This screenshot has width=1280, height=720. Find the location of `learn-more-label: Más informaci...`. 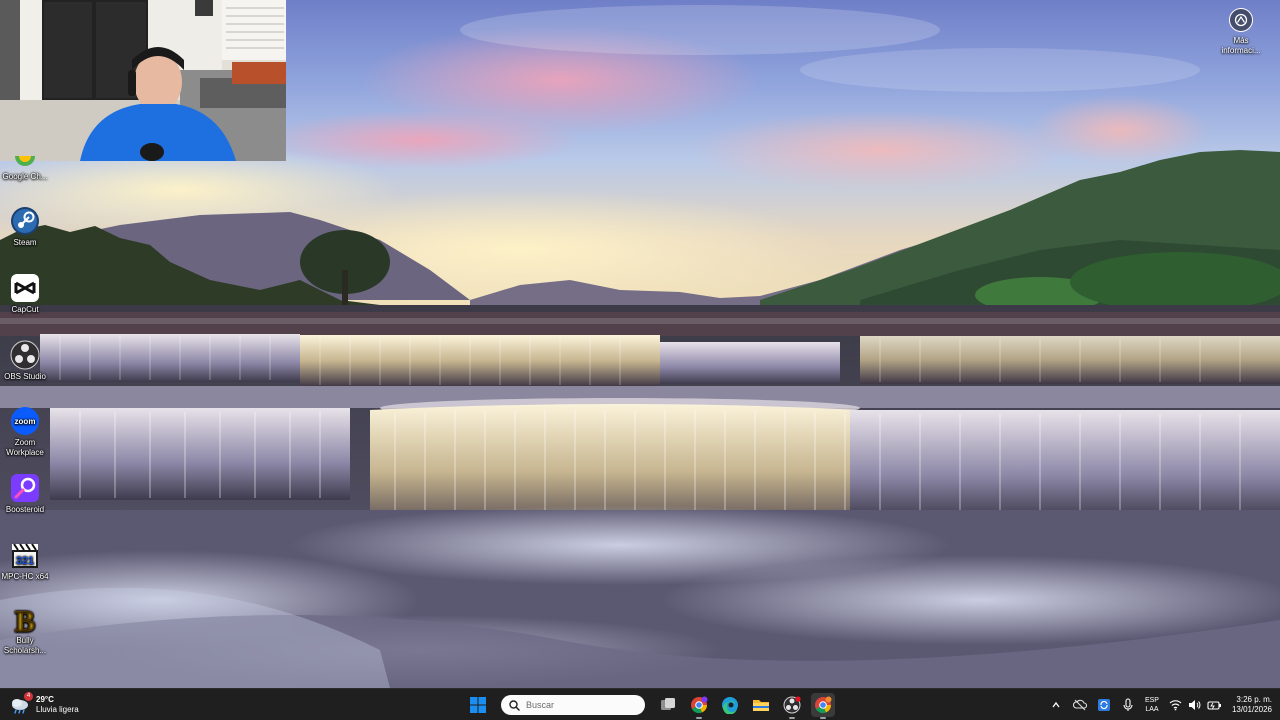

learn-more-label: Más informaci... is located at coordinates (1241, 45).